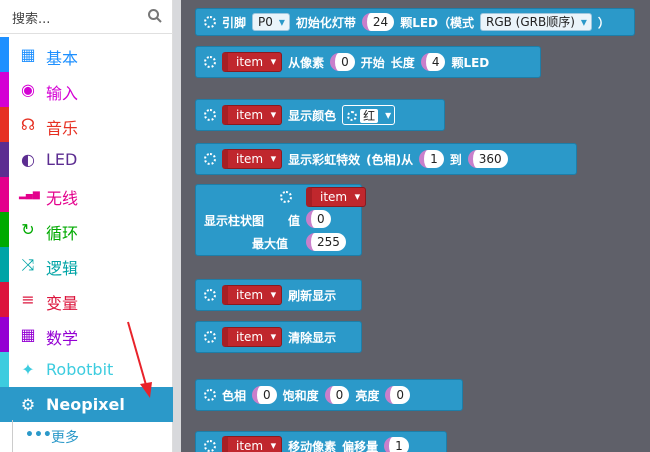 Image resolution: width=650 pixels, height=452 pixels. What do you see at coordinates (306, 62) in the screenshot?
I see `block-text: 从像素` at bounding box center [306, 62].